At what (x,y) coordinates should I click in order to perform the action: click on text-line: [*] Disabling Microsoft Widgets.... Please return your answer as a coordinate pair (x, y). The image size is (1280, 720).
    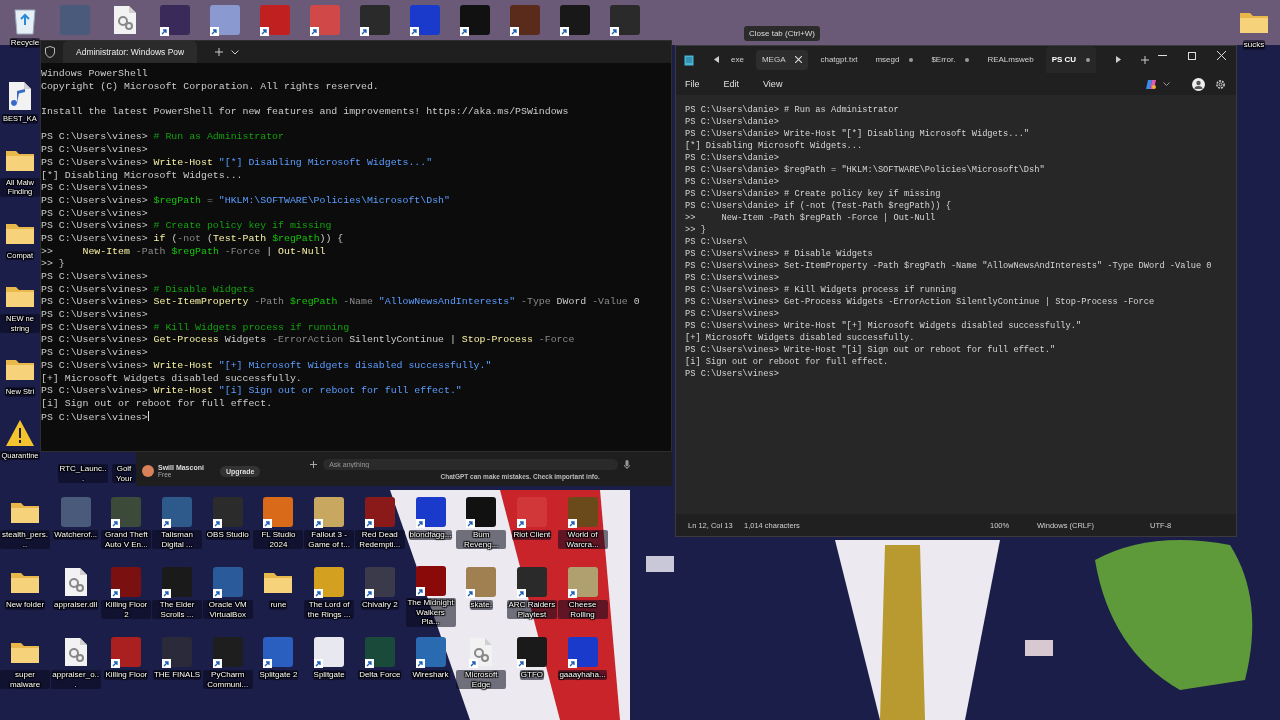
    Looking at the image, I should click on (774, 146).